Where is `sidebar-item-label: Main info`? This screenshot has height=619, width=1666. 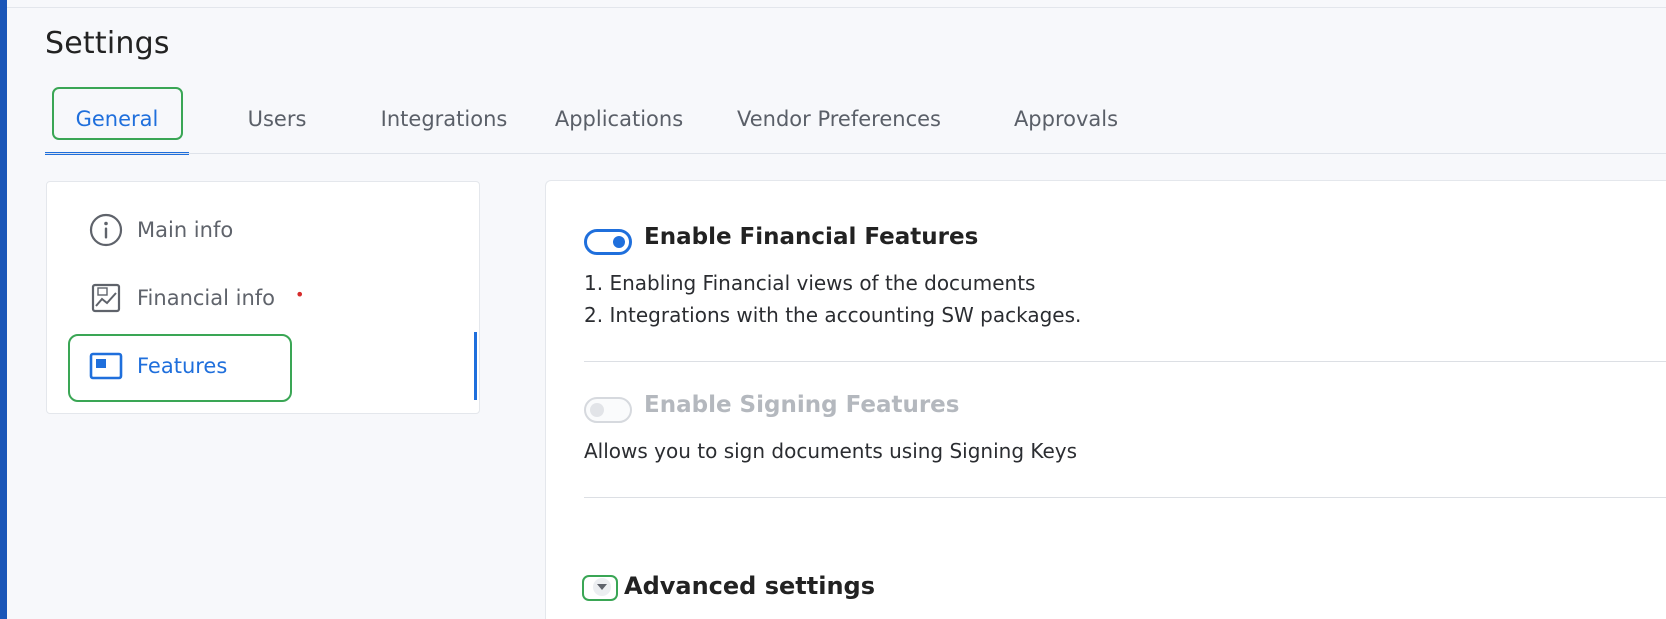 sidebar-item-label: Main info is located at coordinates (185, 230).